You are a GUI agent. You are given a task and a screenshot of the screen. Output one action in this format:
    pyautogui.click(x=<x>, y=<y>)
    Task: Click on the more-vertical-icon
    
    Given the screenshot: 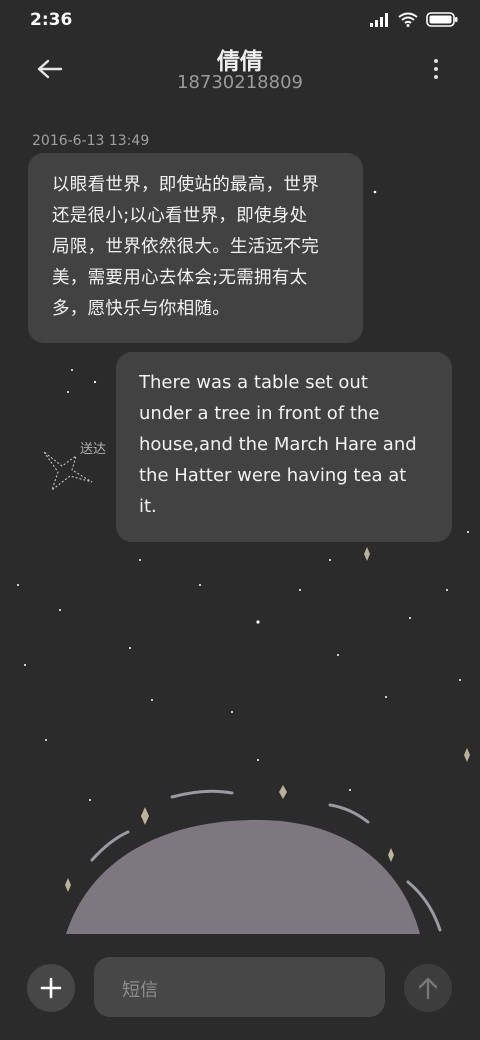 What is the action you would take?
    pyautogui.click(x=436, y=69)
    